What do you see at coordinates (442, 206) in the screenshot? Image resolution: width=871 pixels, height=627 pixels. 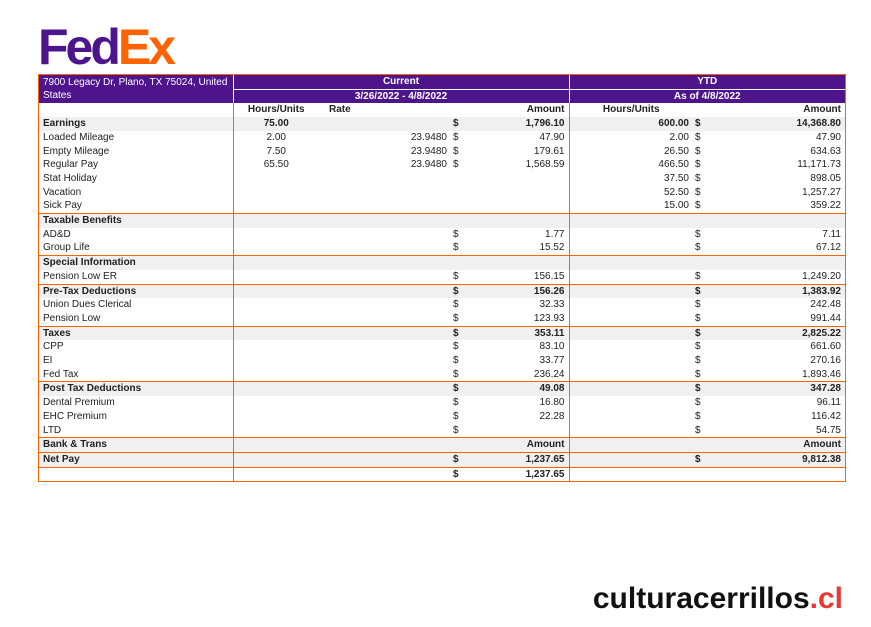 I see `earnings-row: Sick Pay 15.00 $359.22` at bounding box center [442, 206].